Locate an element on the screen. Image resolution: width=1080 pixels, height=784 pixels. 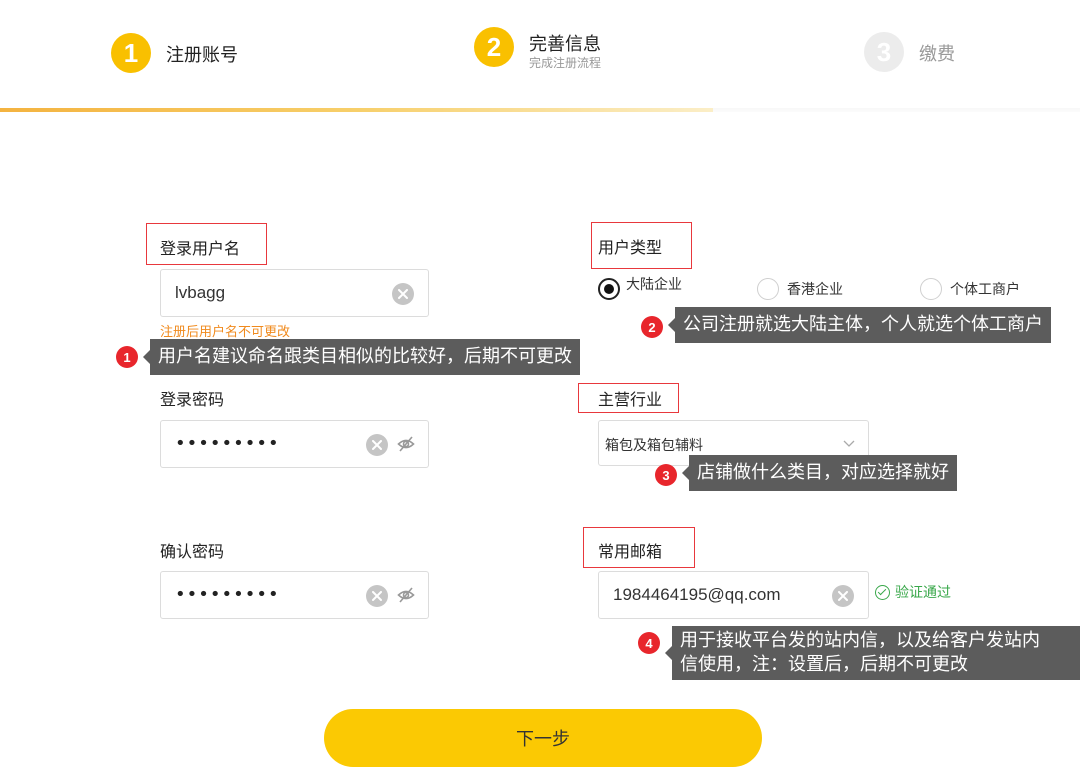
radio-individual-business-label: 个体工商户 is located at coordinates (985, 290).